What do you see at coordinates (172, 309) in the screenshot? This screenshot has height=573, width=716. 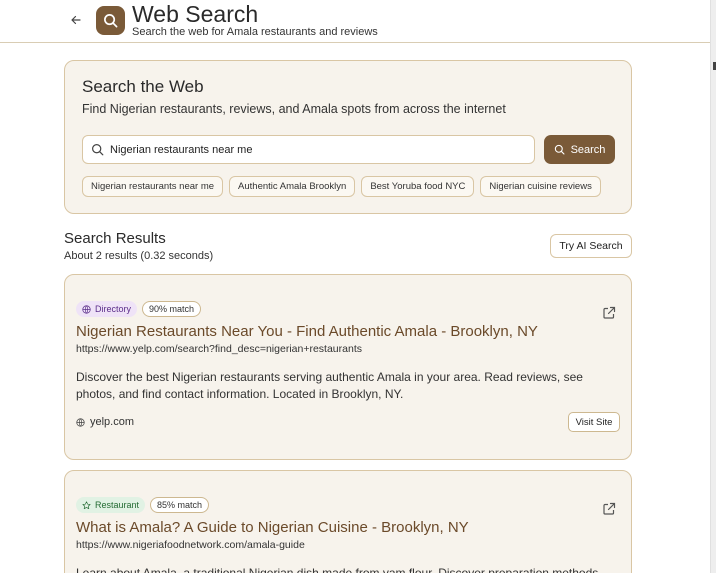 I see `match-badge: 90% match` at bounding box center [172, 309].